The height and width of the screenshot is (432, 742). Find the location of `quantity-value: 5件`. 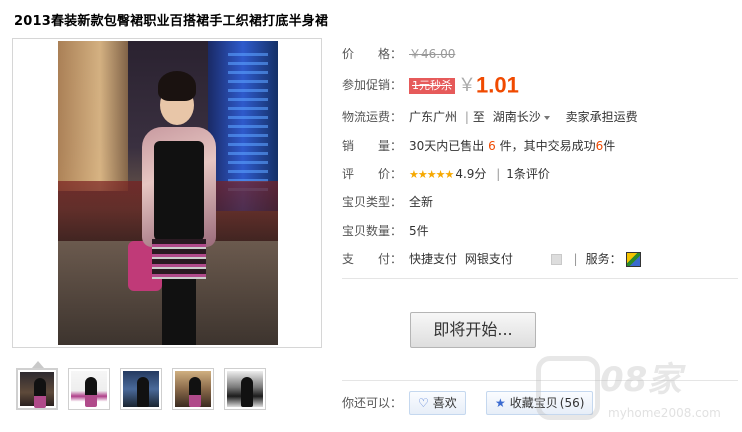

quantity-value: 5件 is located at coordinates (419, 231).